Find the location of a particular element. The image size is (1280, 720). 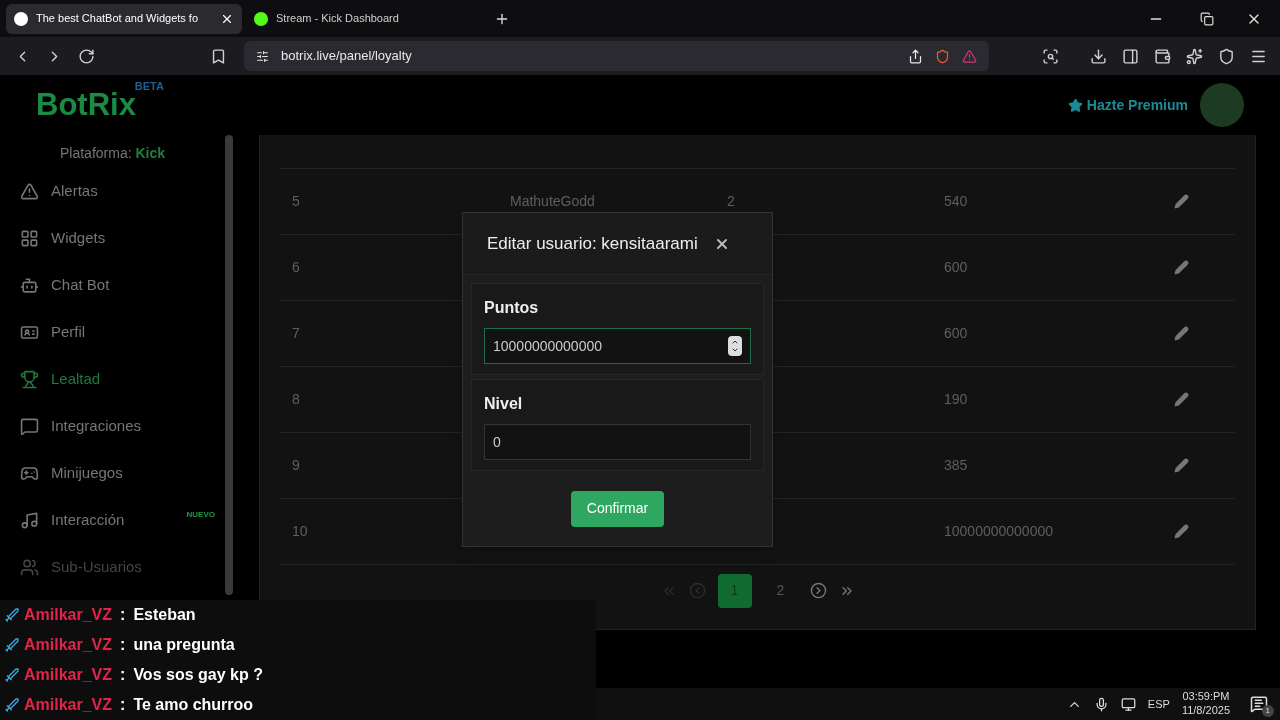

table-cell: 9 is located at coordinates (296, 465).